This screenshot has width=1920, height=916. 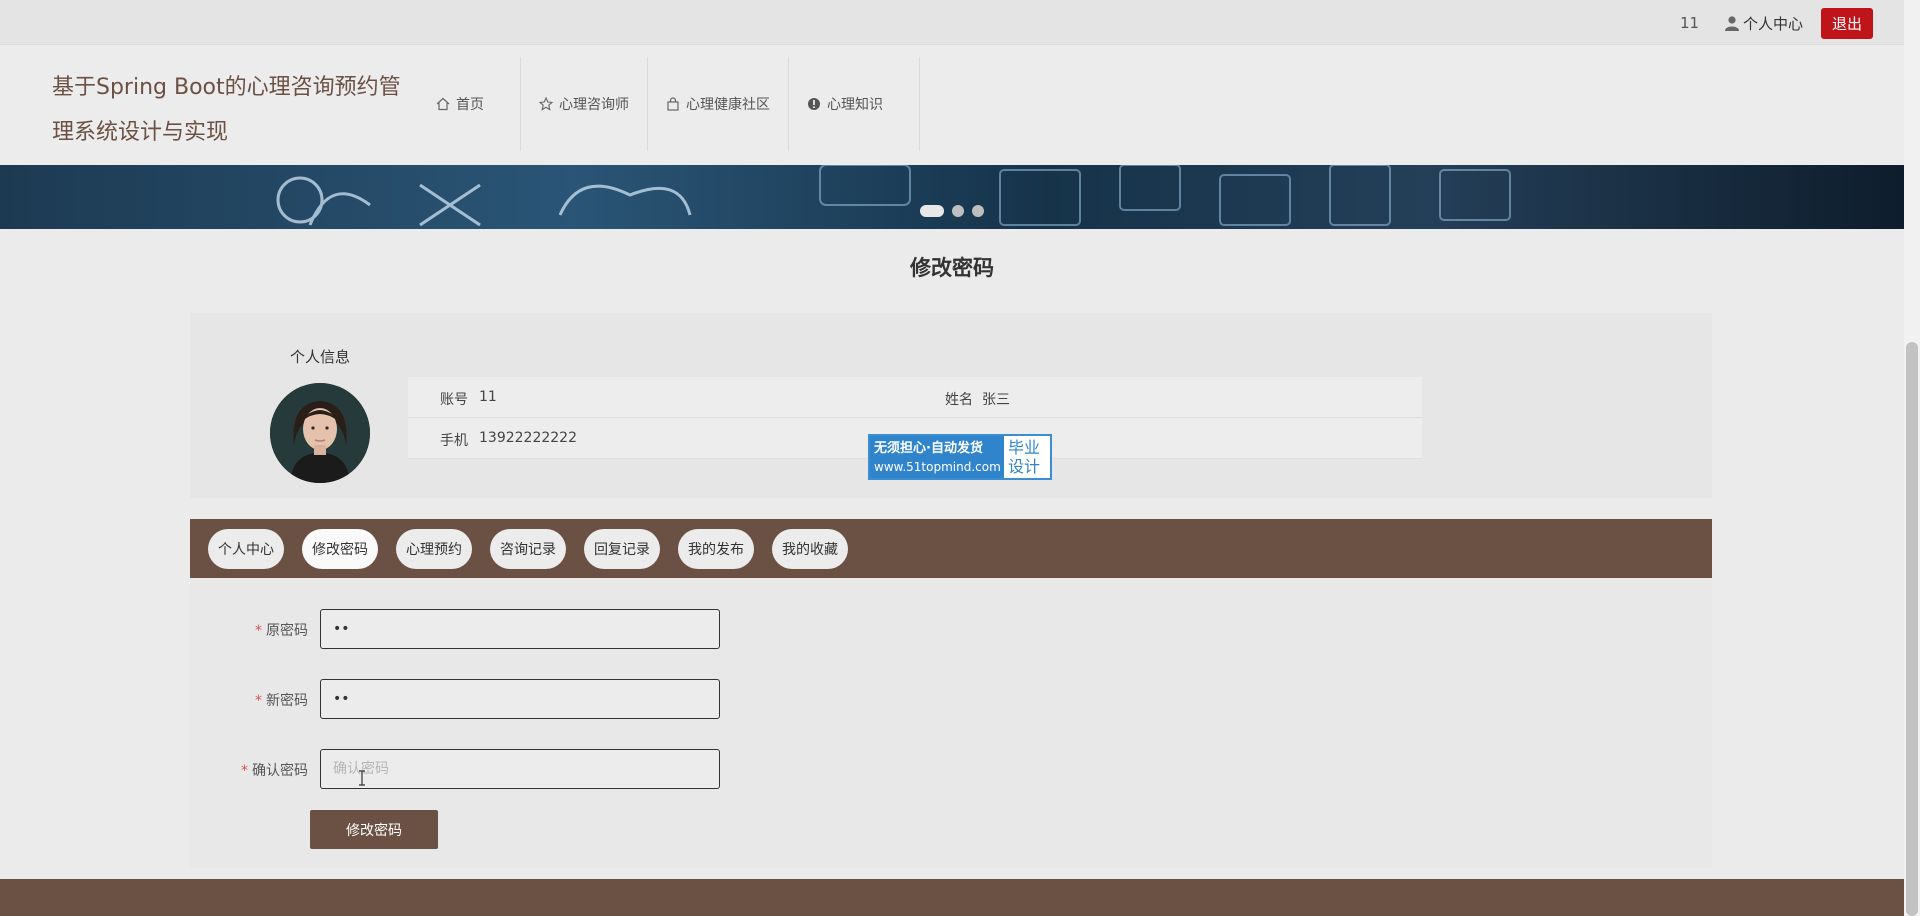 I want to click on text-cursor-icon, so click(x=362, y=778).